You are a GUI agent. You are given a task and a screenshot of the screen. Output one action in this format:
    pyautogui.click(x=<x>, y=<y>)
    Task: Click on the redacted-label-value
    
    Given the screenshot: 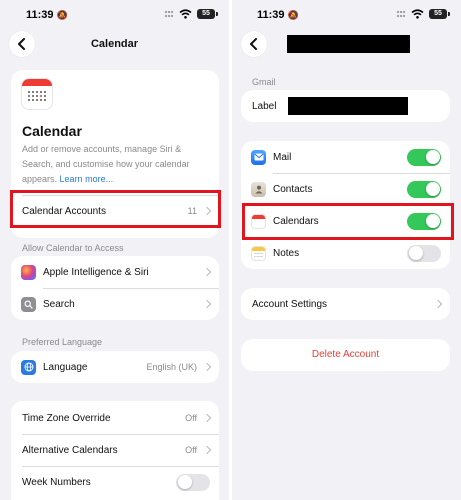 What is the action you would take?
    pyautogui.click(x=348, y=106)
    